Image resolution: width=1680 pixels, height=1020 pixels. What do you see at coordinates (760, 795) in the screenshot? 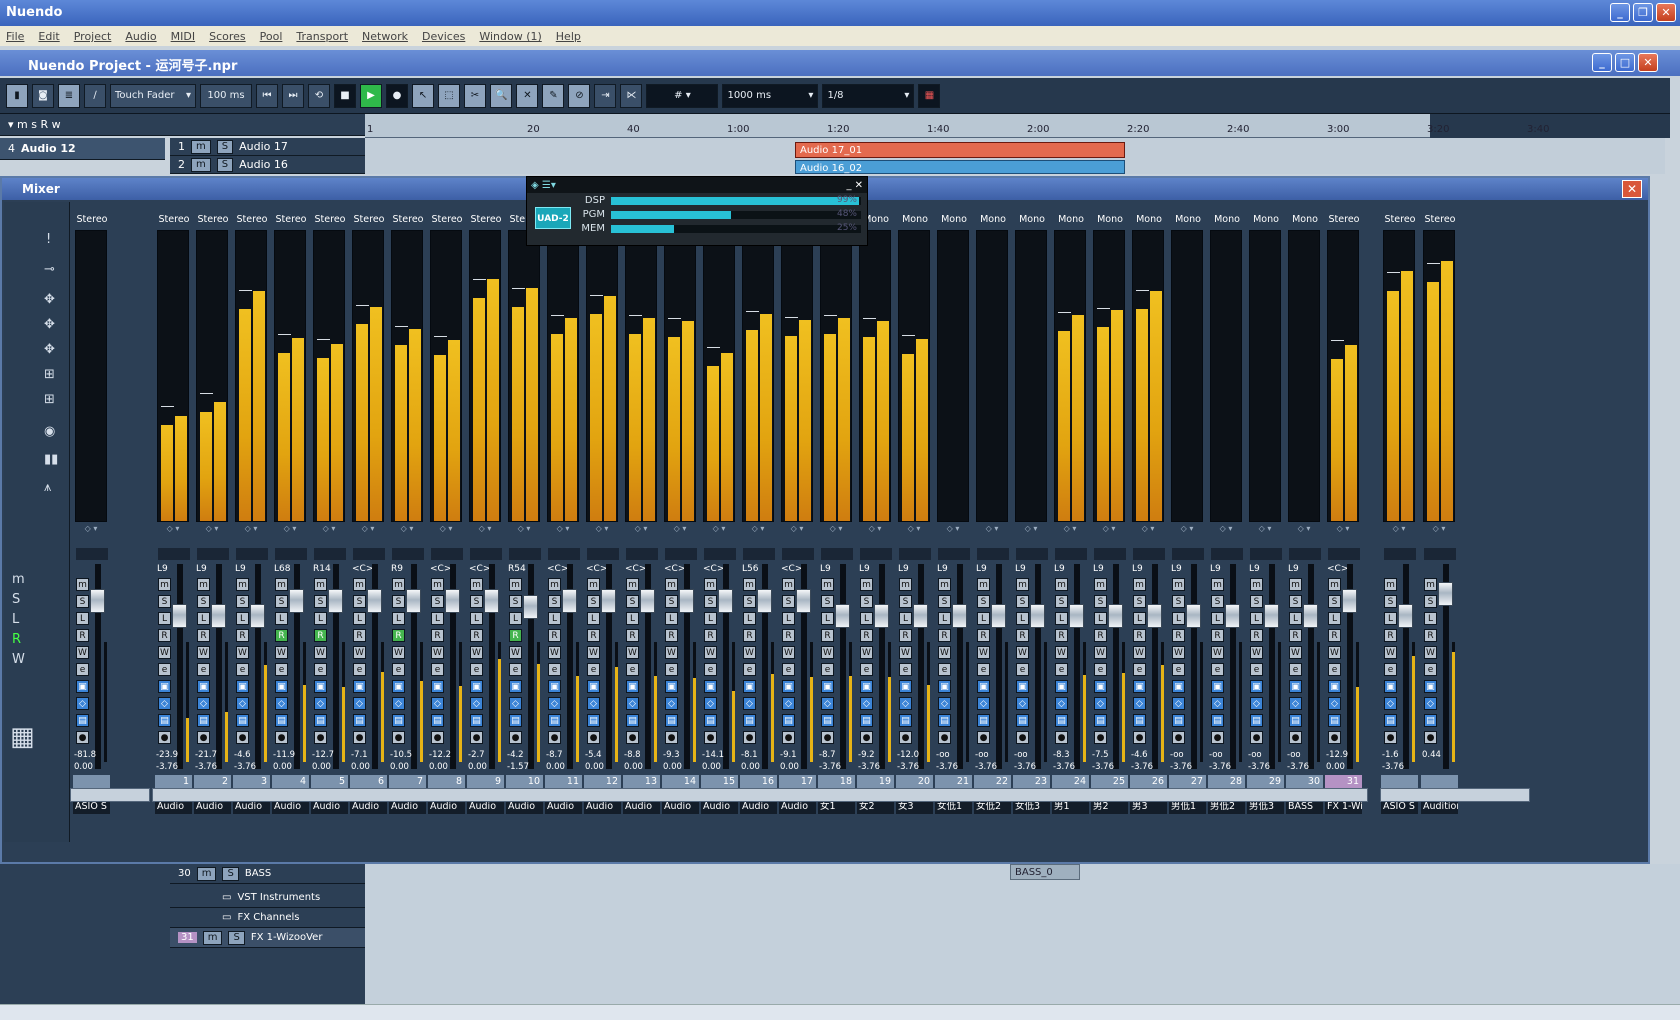
I see `channel-scrollbar` at bounding box center [760, 795].